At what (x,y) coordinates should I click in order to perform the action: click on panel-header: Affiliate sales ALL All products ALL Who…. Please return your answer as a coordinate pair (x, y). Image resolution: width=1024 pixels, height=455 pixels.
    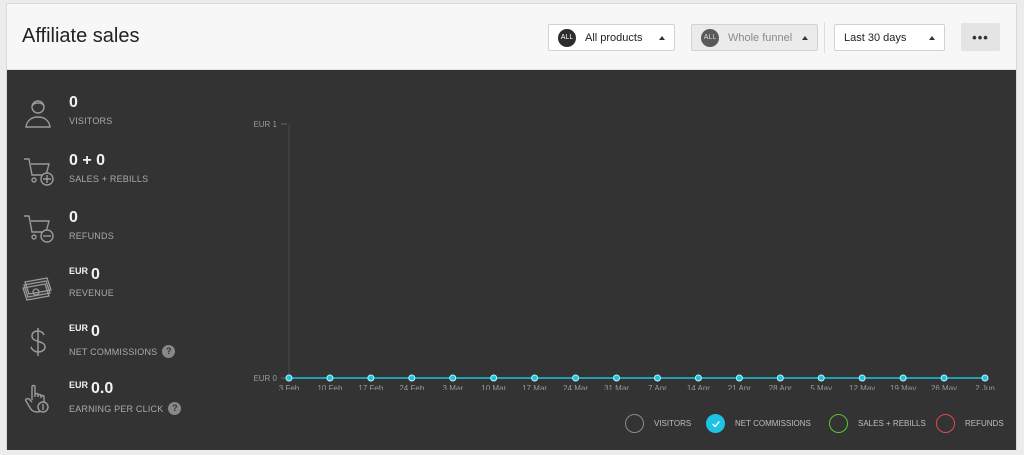
    Looking at the image, I should click on (511, 37).